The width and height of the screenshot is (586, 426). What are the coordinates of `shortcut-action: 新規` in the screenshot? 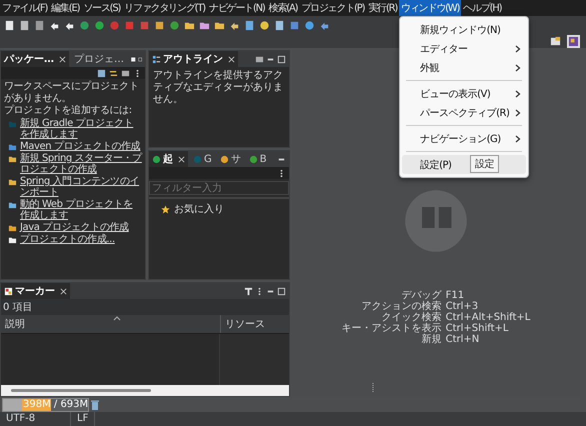 It's located at (431, 339).